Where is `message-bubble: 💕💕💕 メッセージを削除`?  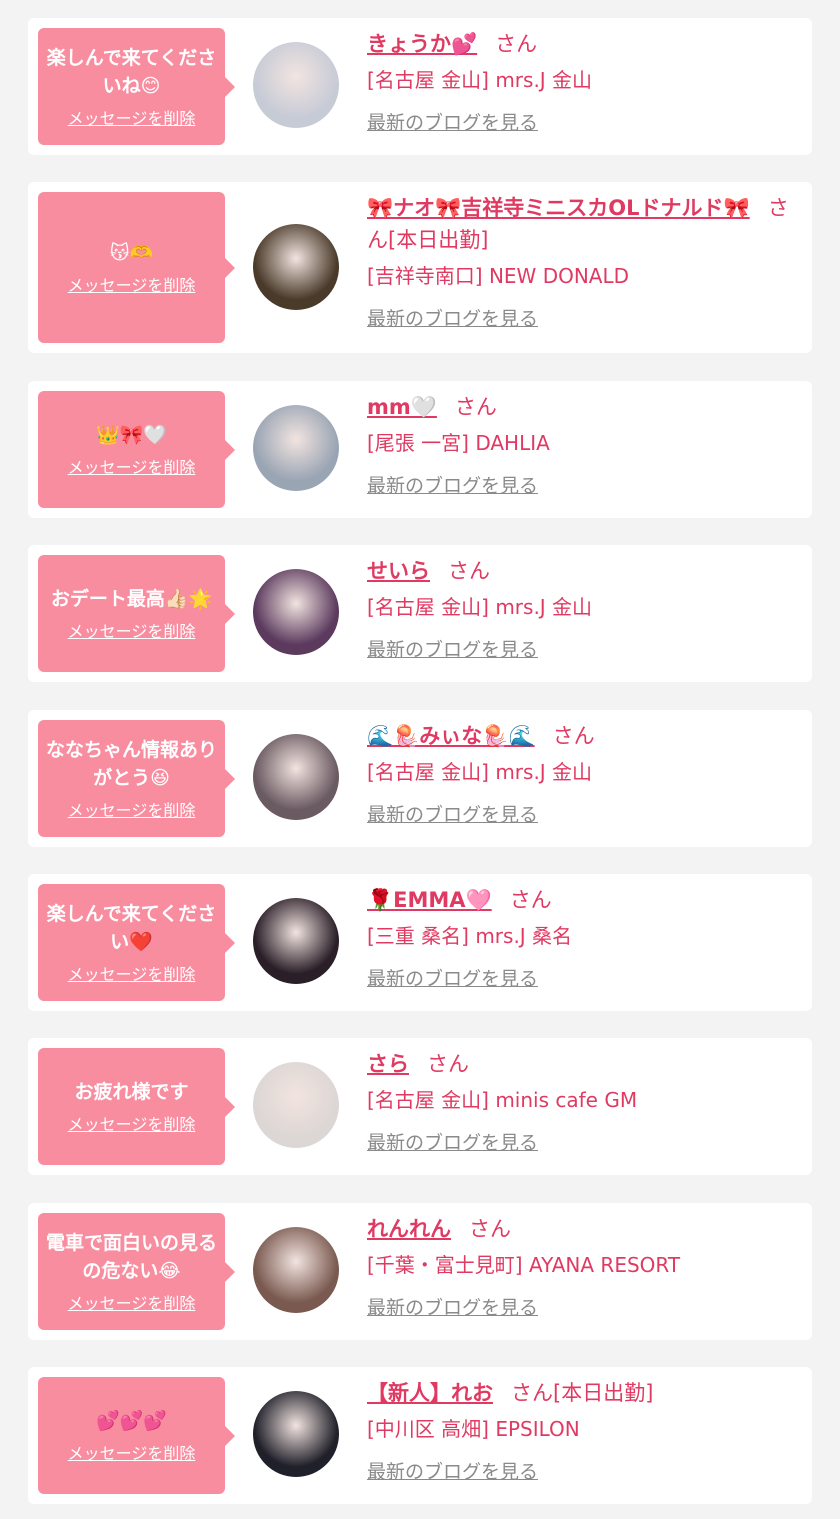
message-bubble: 💕💕💕 メッセージを削除 is located at coordinates (136, 1435).